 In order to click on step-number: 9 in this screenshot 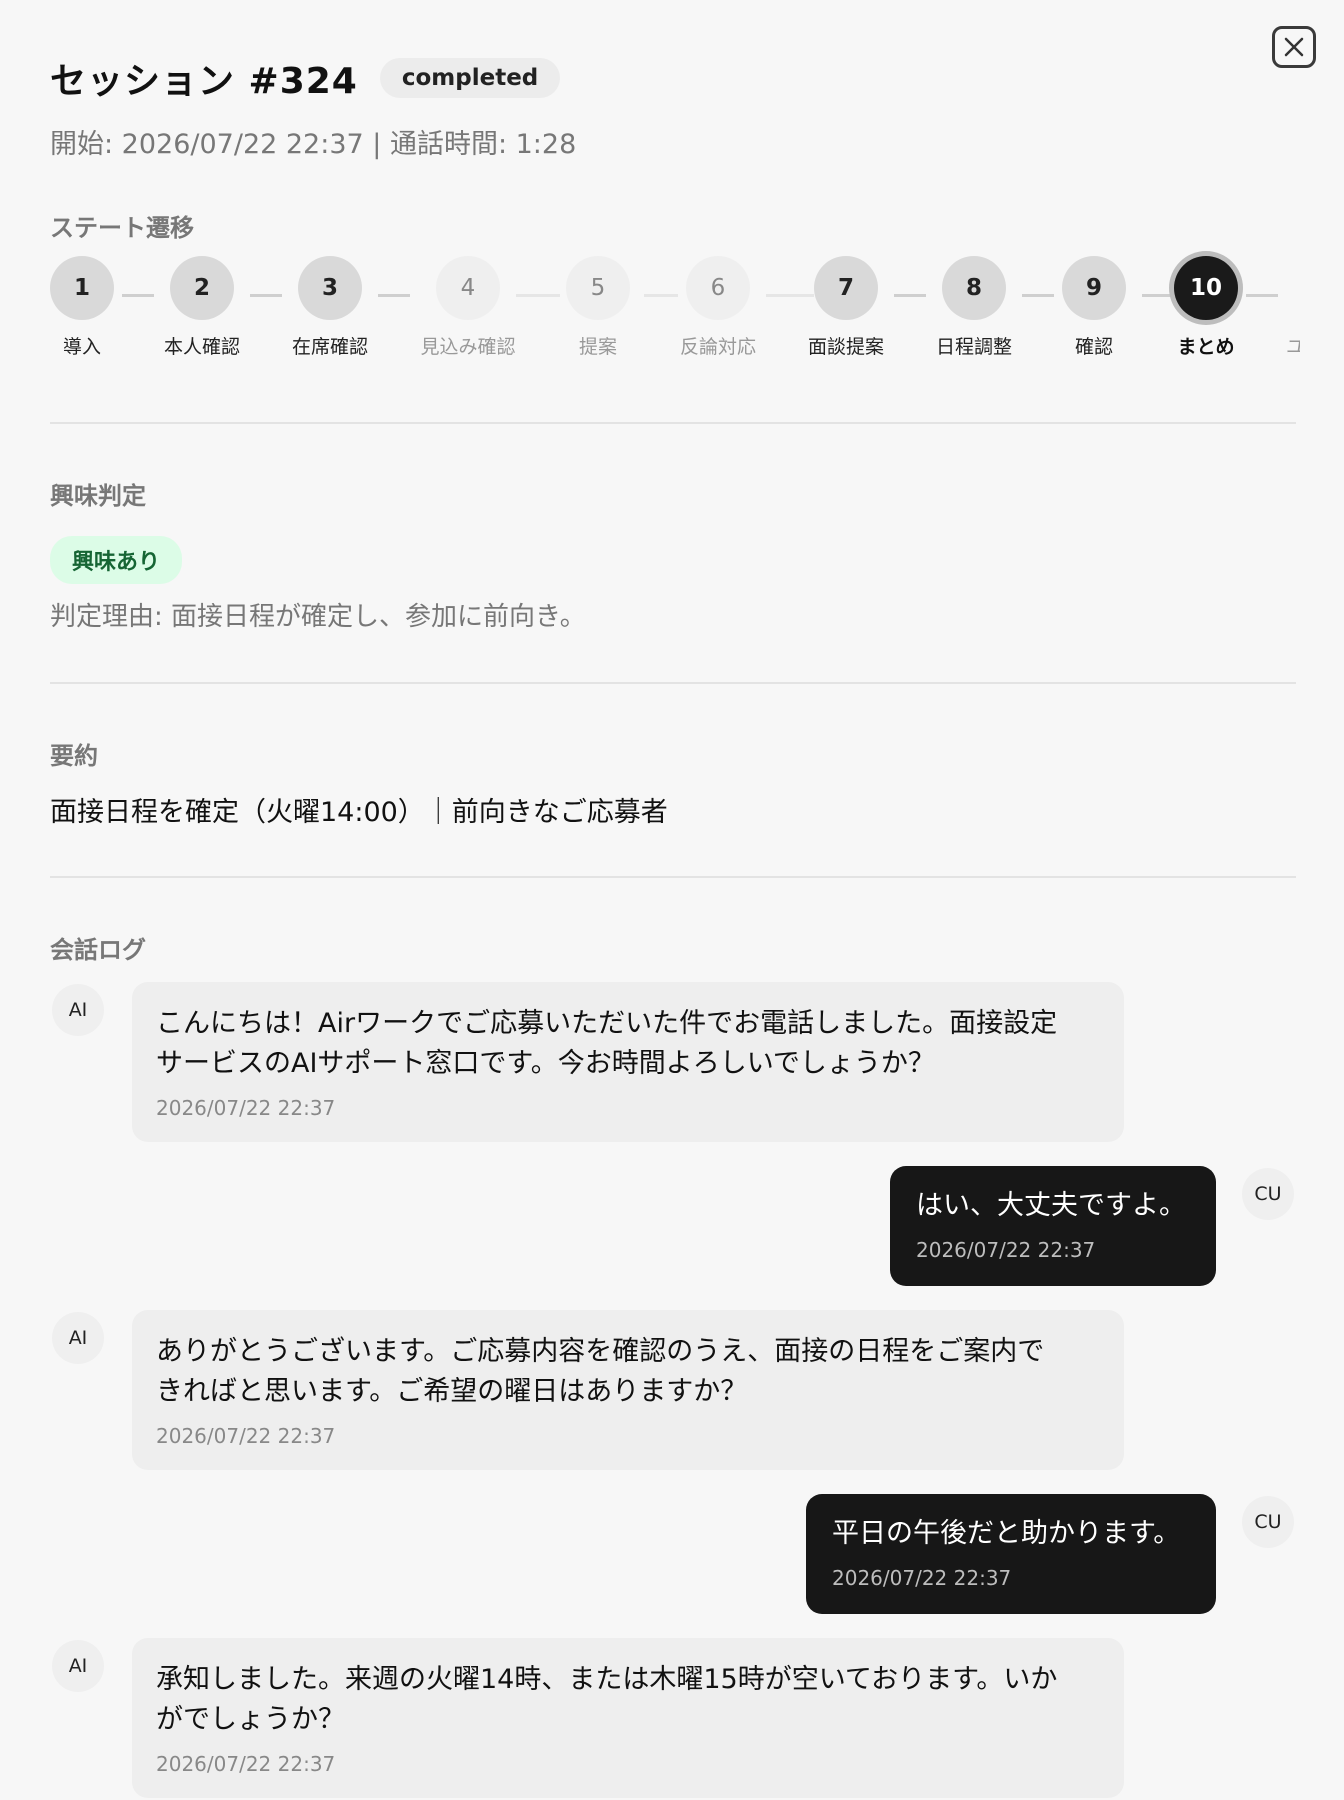, I will do `click(1094, 288)`.